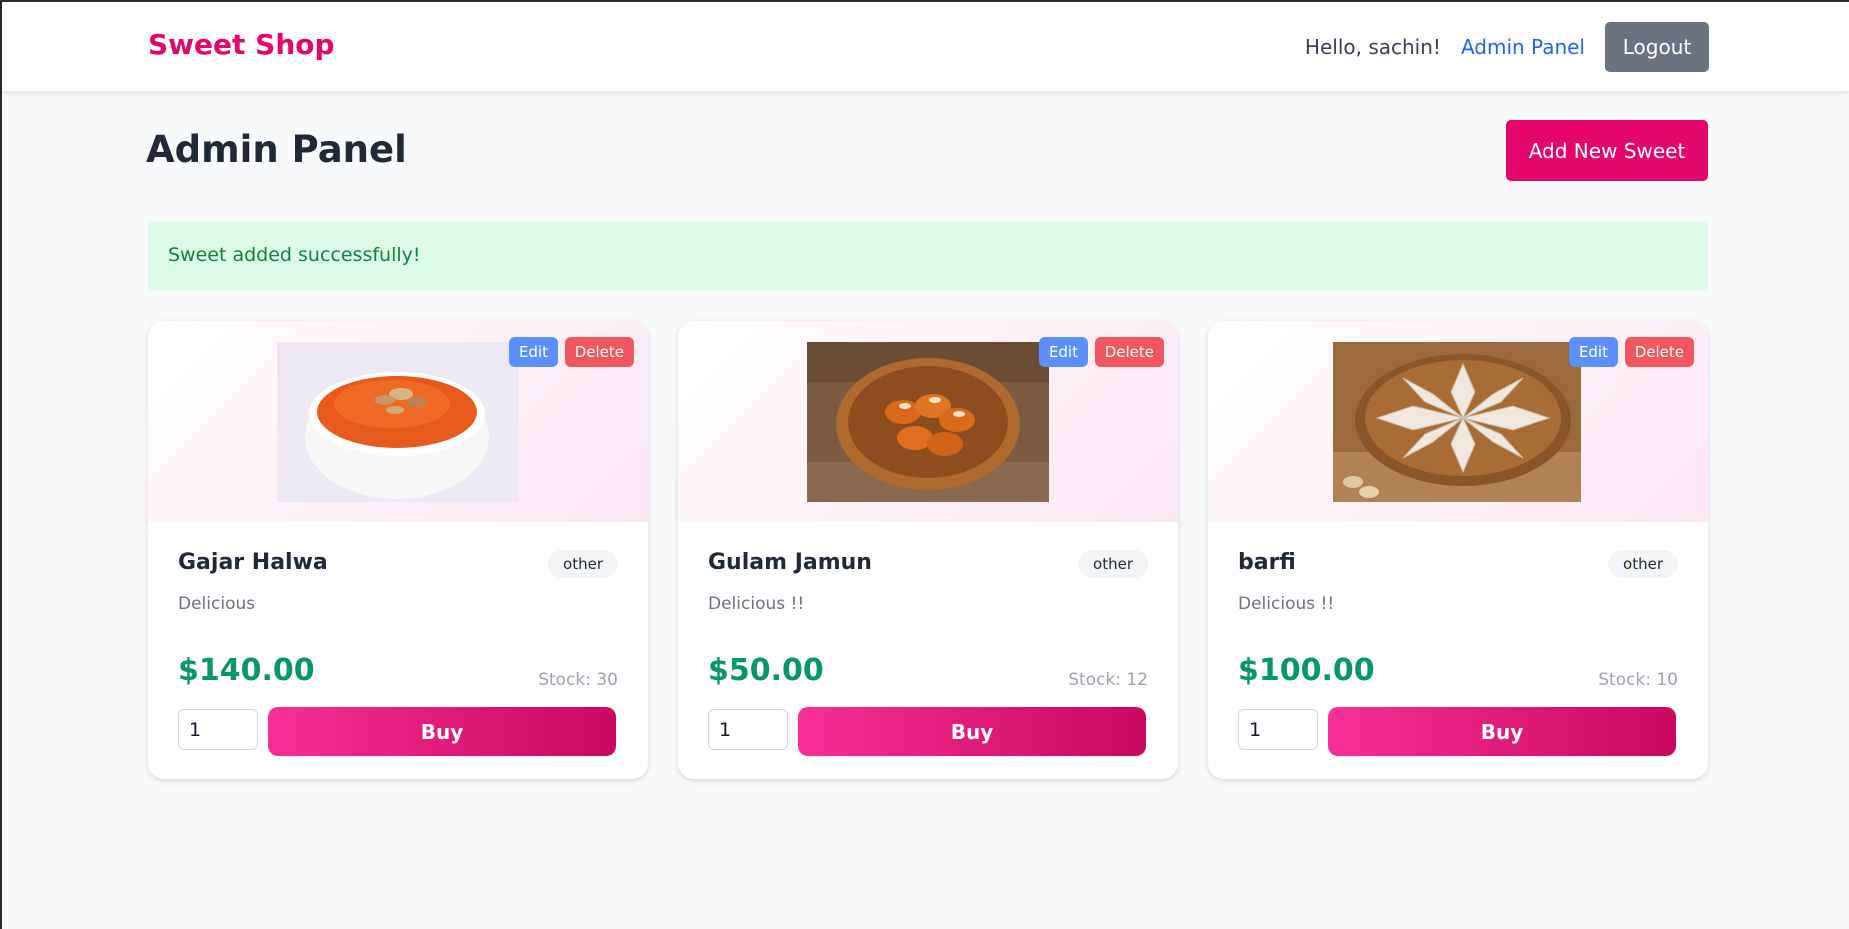 This screenshot has width=1849, height=929. Describe the element at coordinates (1638, 680) in the screenshot. I see `stock-count: Stock: 10` at that location.